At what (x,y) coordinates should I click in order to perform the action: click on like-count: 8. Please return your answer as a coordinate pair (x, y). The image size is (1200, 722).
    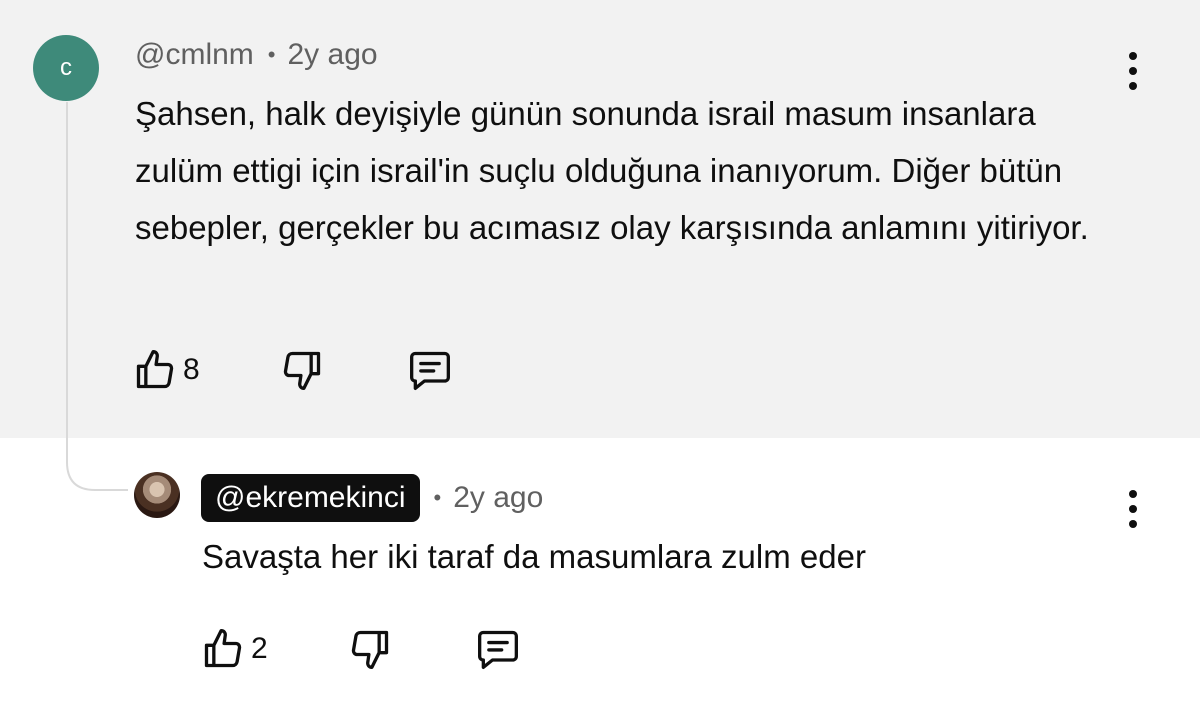
    Looking at the image, I should click on (191, 369).